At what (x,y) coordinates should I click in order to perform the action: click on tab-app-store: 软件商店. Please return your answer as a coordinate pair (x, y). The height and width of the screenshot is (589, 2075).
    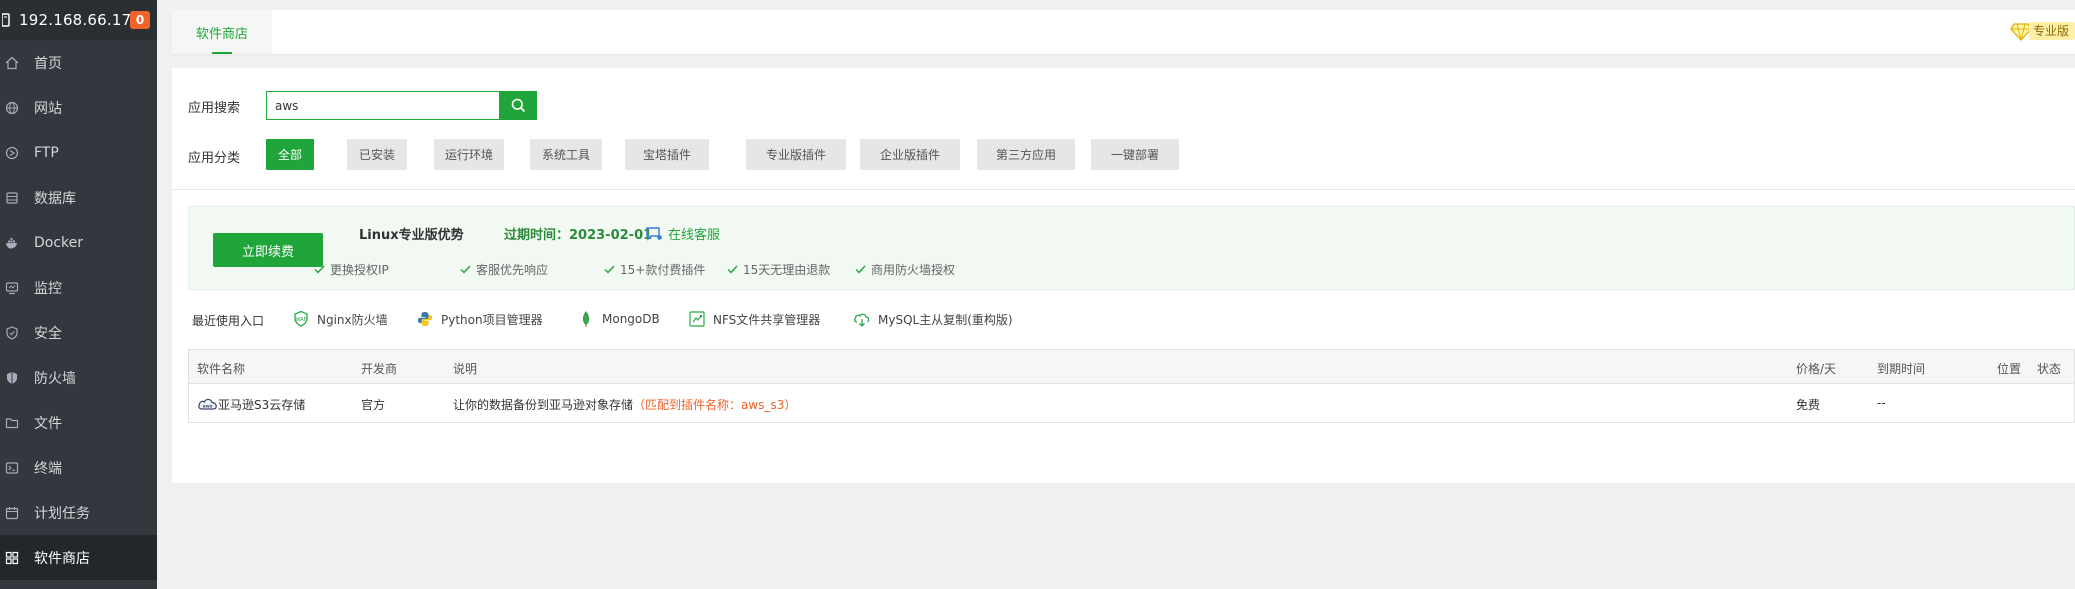
    Looking at the image, I should click on (222, 32).